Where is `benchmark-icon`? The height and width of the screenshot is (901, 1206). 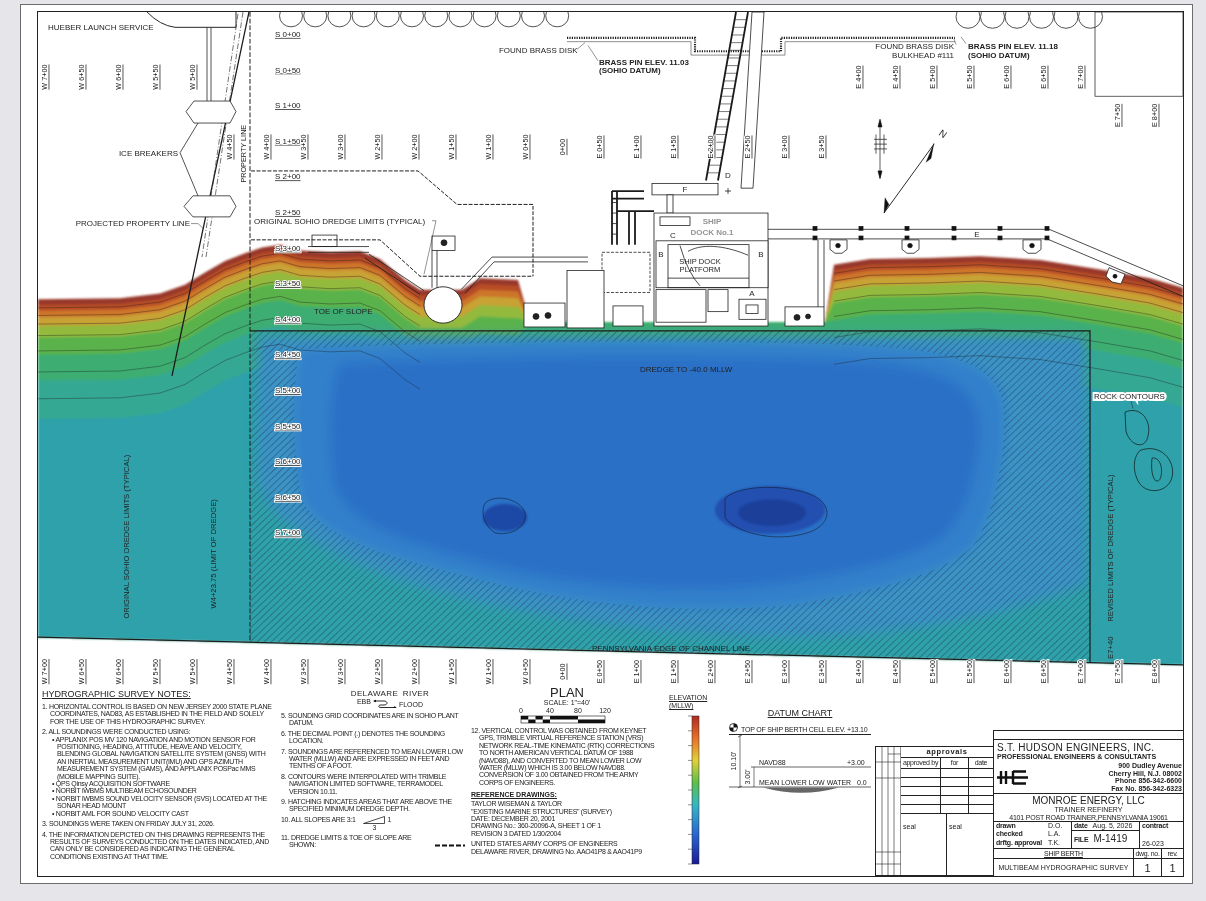 benchmark-icon is located at coordinates (733, 727).